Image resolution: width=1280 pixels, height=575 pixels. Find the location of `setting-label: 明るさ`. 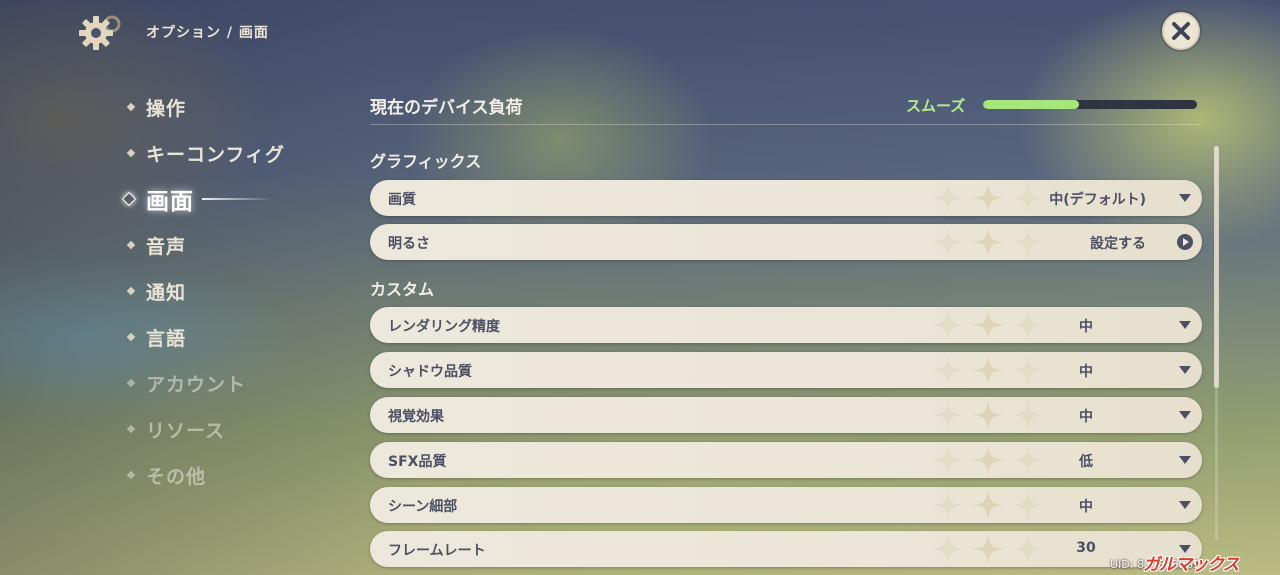

setting-label: 明るさ is located at coordinates (409, 244).